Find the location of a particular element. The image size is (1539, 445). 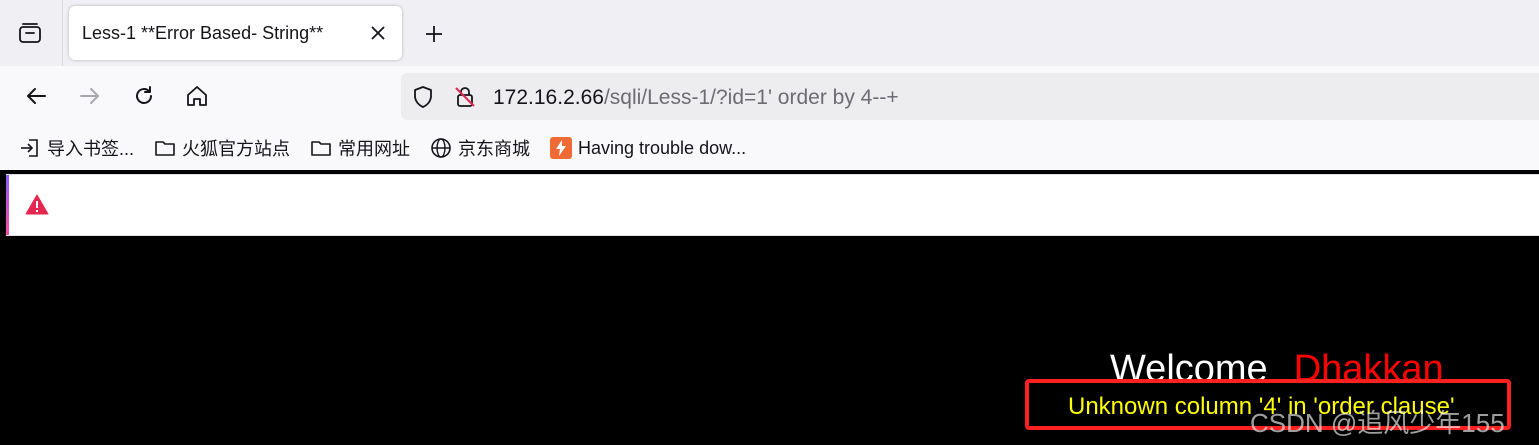

warning-icon is located at coordinates (37, 204).